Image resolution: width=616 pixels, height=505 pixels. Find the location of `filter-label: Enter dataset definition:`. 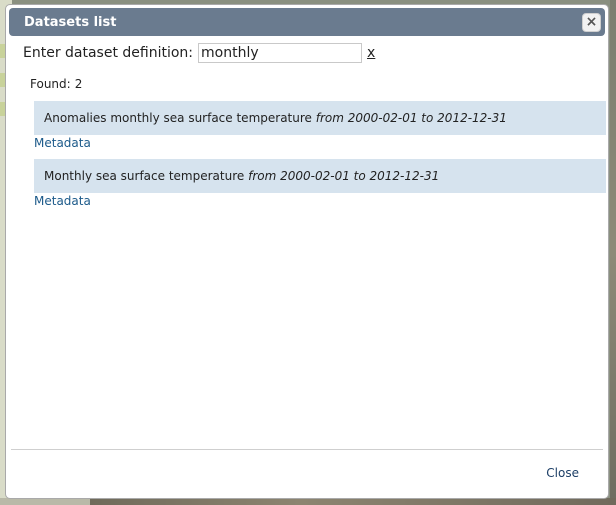

filter-label: Enter dataset definition: is located at coordinates (108, 53).